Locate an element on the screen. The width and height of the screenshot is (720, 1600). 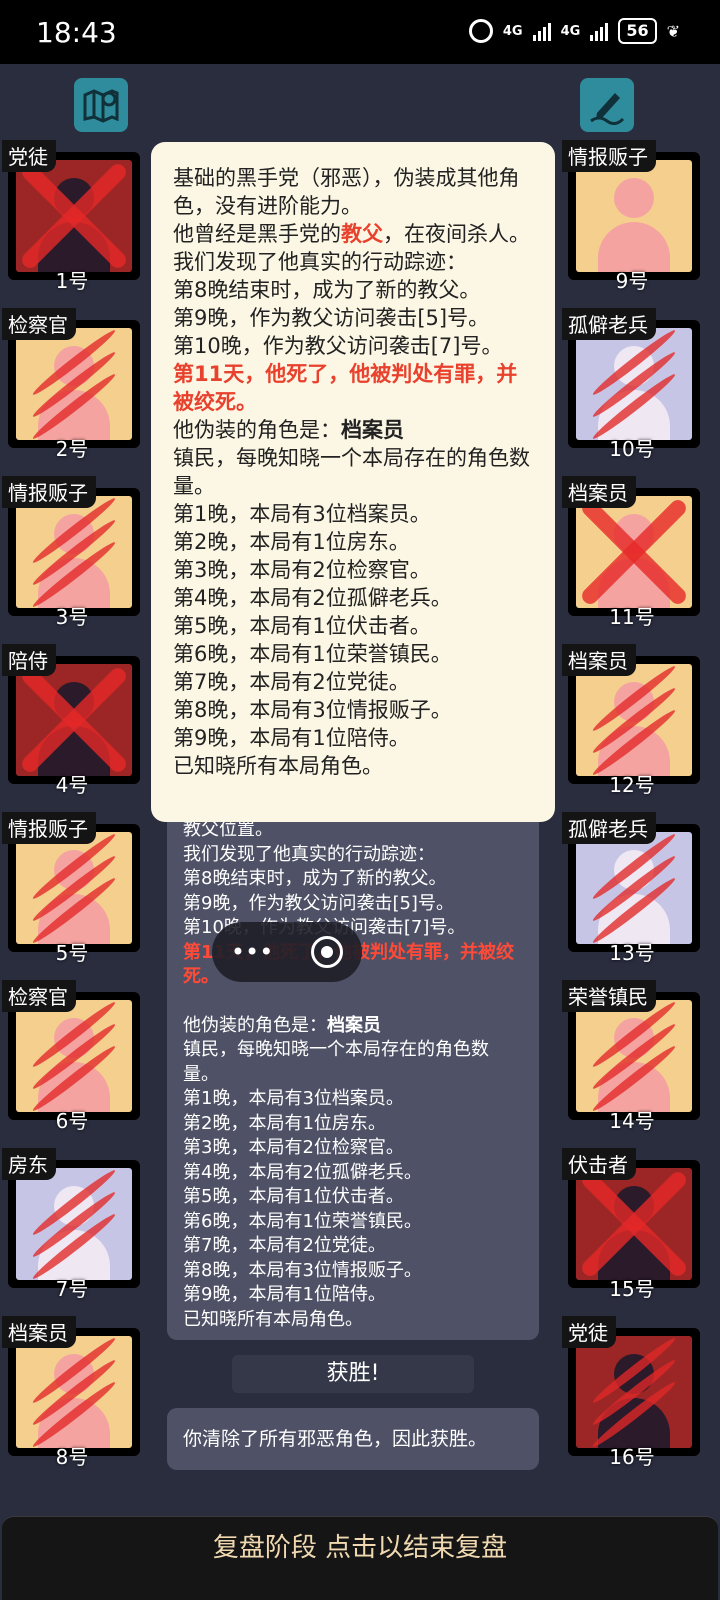
detail-line: 第9晚，作为教父访问袭击[5]号。 is located at coordinates (318, 903).